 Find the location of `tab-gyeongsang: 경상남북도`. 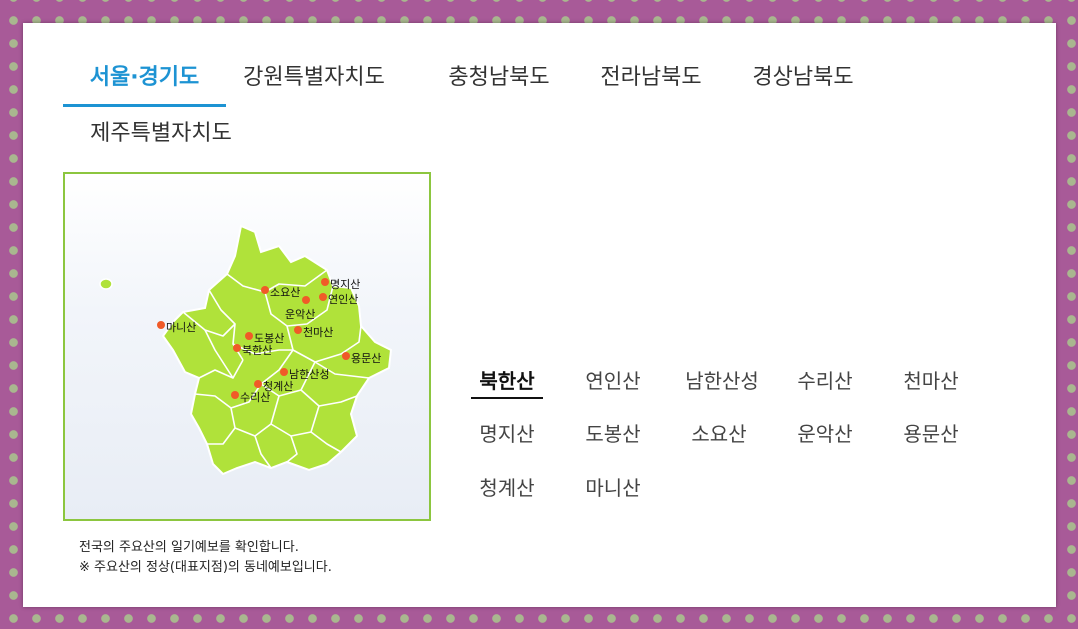

tab-gyeongsang: 경상남북도 is located at coordinates (803, 83).